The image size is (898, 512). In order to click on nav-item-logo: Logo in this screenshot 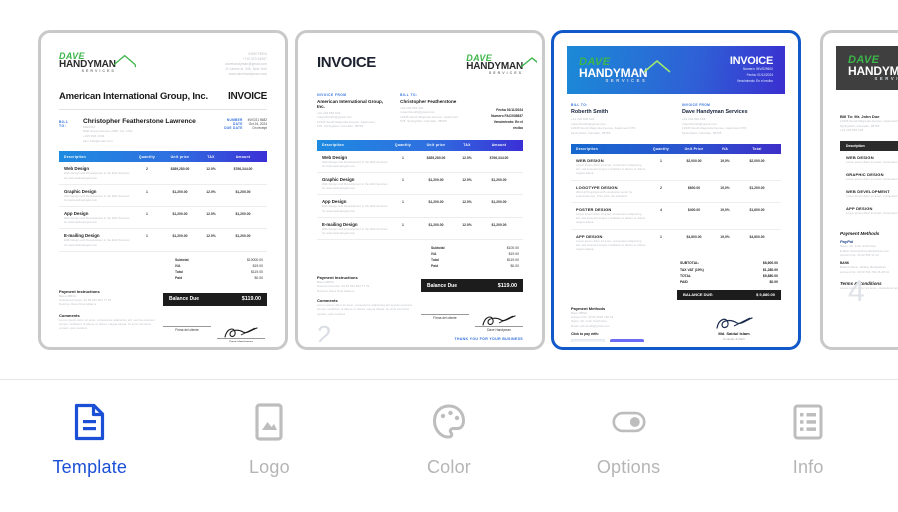, I will do `click(270, 429)`.